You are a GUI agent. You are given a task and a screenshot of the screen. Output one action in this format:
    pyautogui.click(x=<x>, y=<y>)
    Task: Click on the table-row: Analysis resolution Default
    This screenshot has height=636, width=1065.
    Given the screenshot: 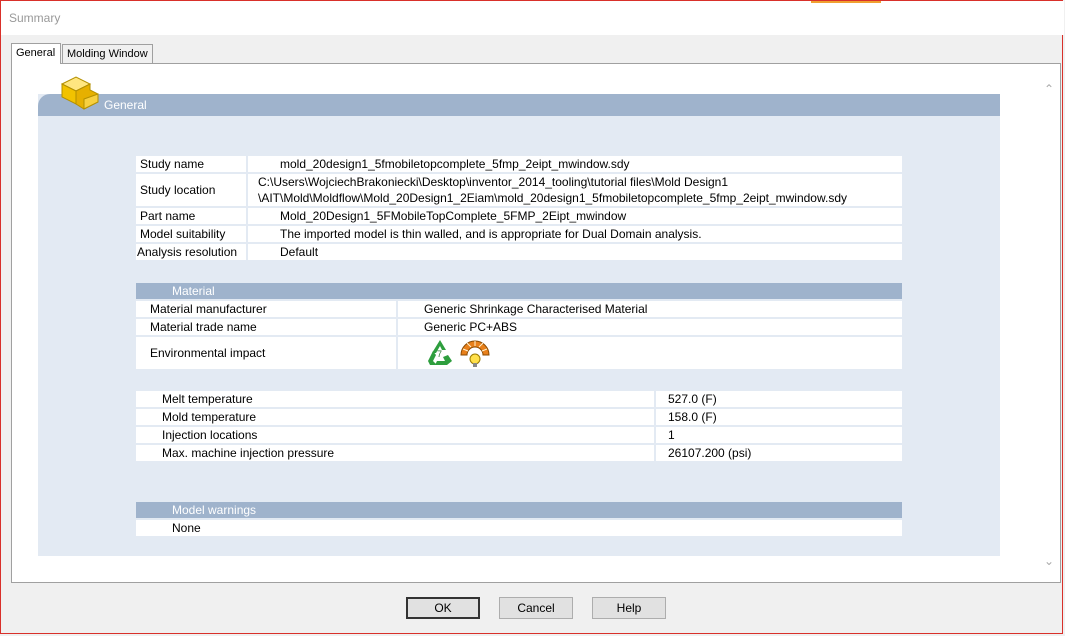 What is the action you would take?
    pyautogui.click(x=519, y=252)
    